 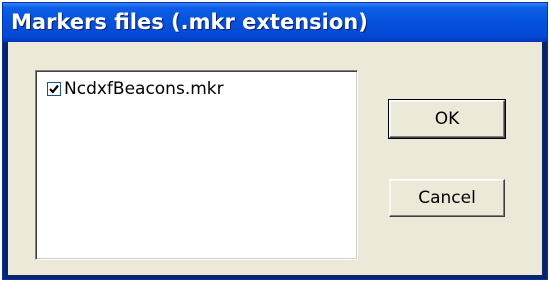 What do you see at coordinates (189, 22) in the screenshot?
I see `window-title: Markers files (.mkr extension)` at bounding box center [189, 22].